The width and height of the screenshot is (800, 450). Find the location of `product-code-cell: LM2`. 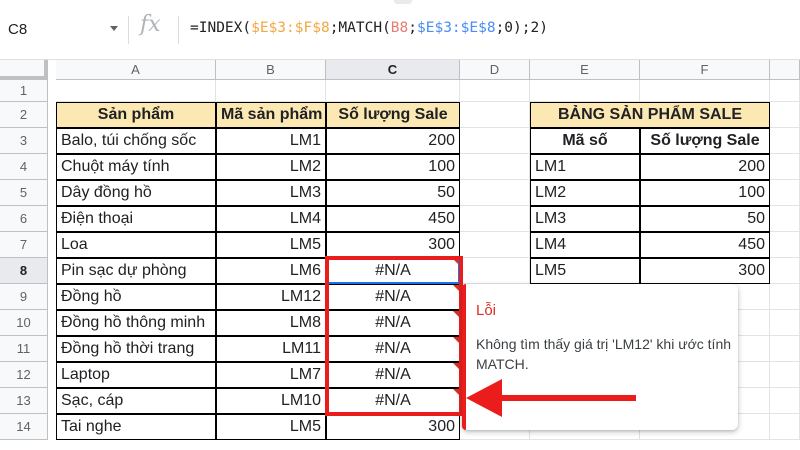

product-code-cell: LM2 is located at coordinates (271, 167).